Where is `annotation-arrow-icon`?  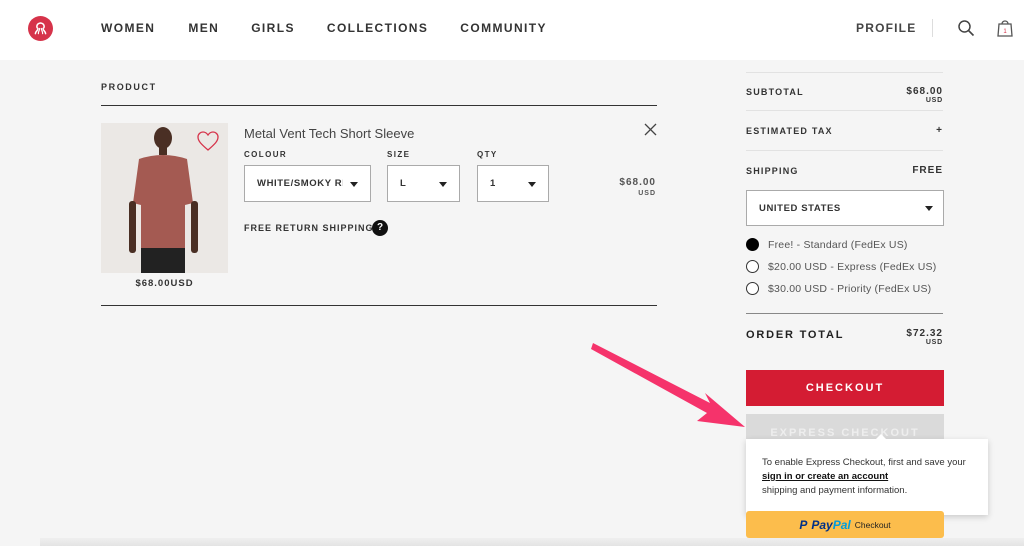
annotation-arrow-icon is located at coordinates (668, 385).